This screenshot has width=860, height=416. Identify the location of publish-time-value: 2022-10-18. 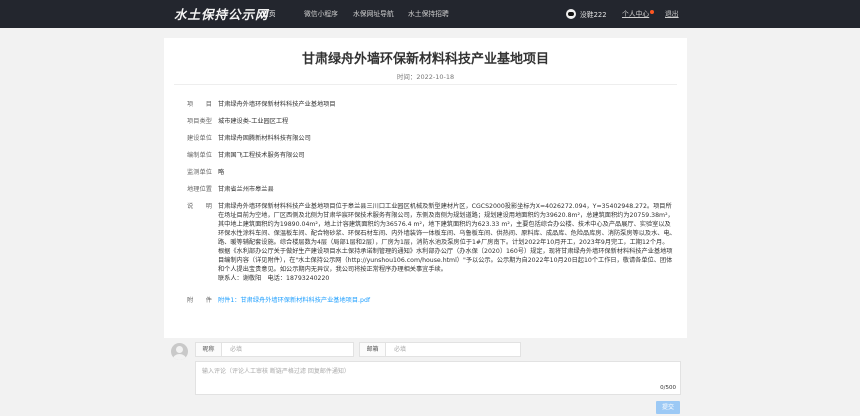
(435, 77).